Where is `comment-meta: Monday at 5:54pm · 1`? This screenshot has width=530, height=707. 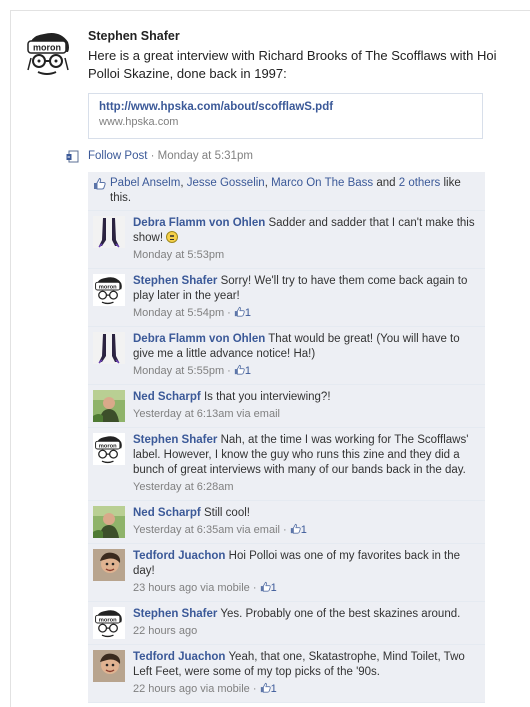
comment-meta: Monday at 5:54pm · 1 is located at coordinates (192, 312).